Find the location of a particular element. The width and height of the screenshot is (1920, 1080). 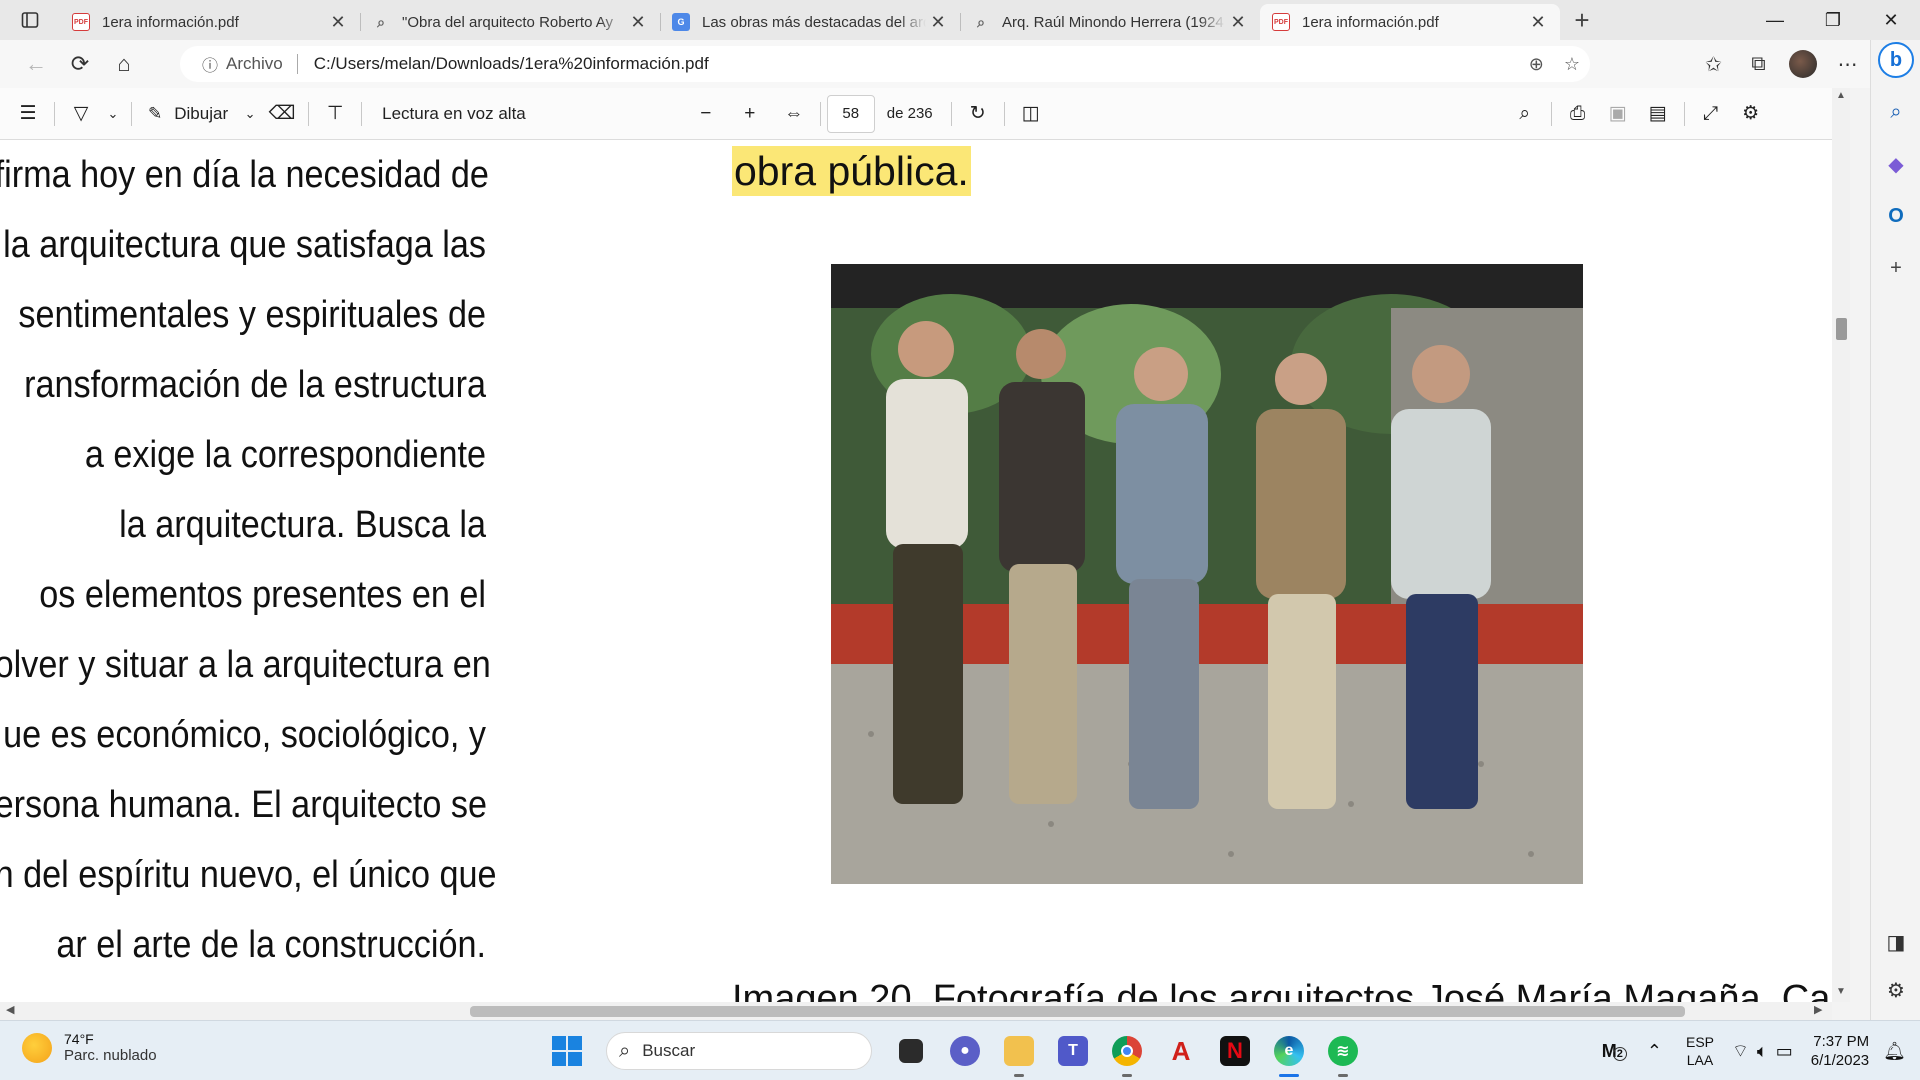

chrome-icon is located at coordinates (1127, 1053).